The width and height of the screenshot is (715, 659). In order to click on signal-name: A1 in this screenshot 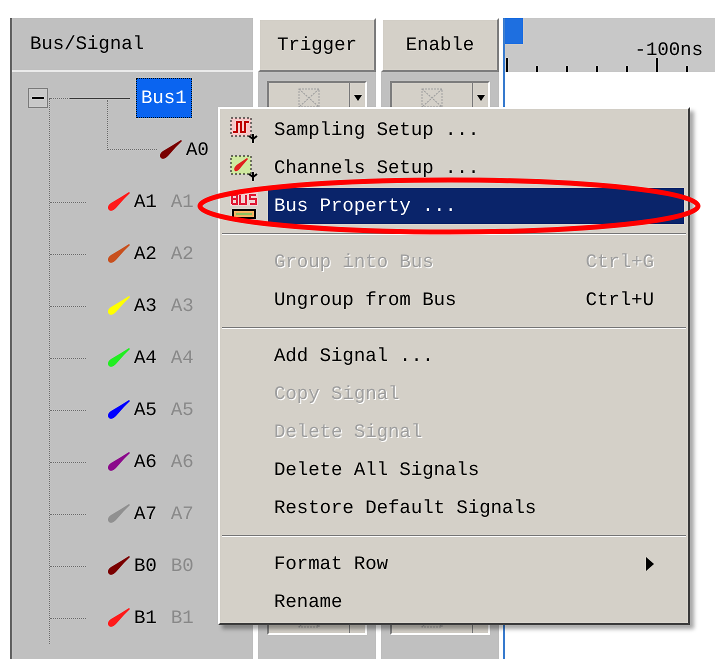, I will do `click(145, 202)`.